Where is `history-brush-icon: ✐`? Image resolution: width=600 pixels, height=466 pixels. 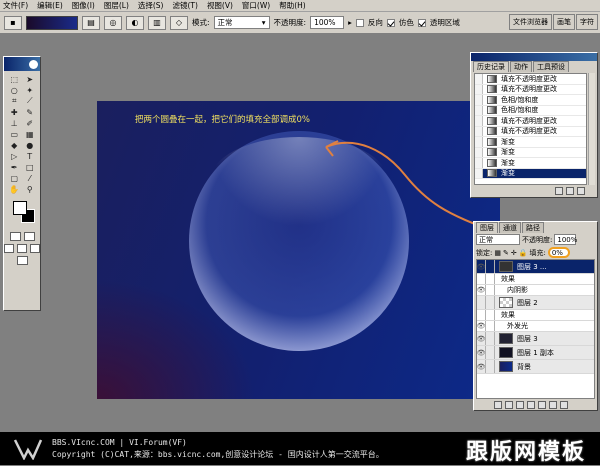 history-brush-icon: ✐ is located at coordinates (30, 123).